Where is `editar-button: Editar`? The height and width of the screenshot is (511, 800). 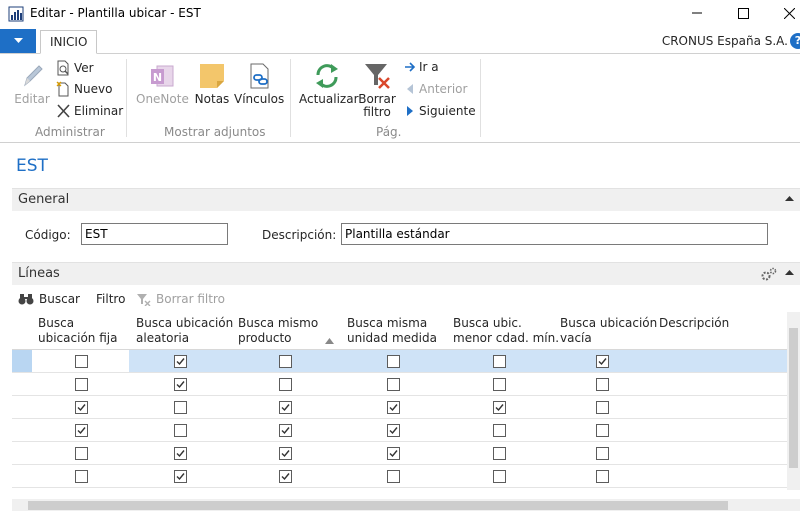
editar-button: Editar is located at coordinates (32, 83).